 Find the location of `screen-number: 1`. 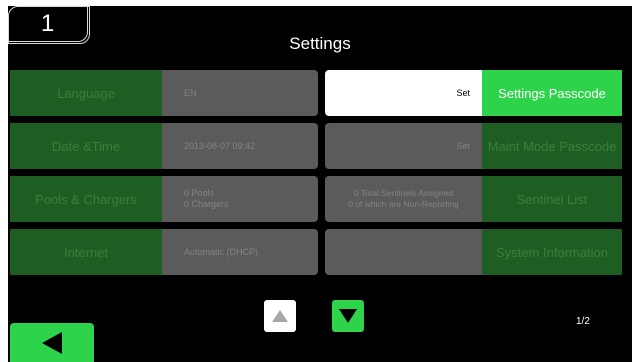

screen-number: 1 is located at coordinates (48, 24).